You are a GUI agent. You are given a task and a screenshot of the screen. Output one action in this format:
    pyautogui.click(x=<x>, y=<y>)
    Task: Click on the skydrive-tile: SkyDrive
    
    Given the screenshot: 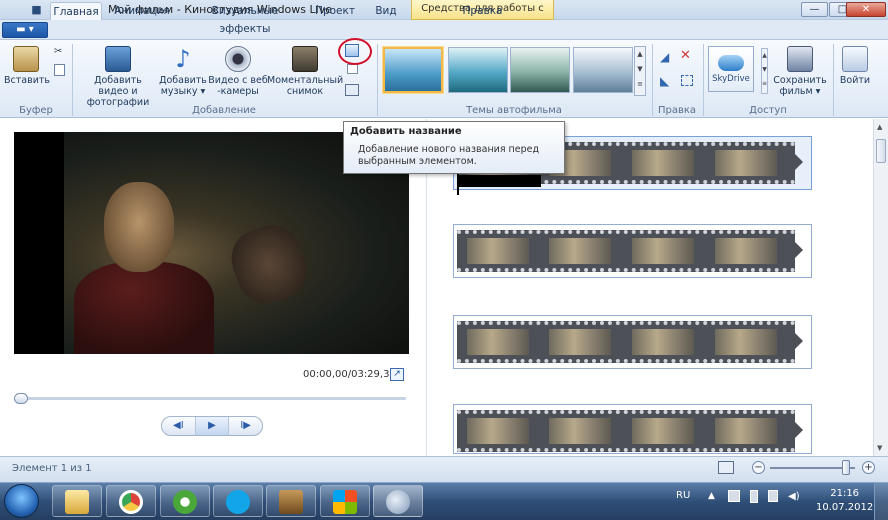 What is the action you would take?
    pyautogui.click(x=731, y=69)
    